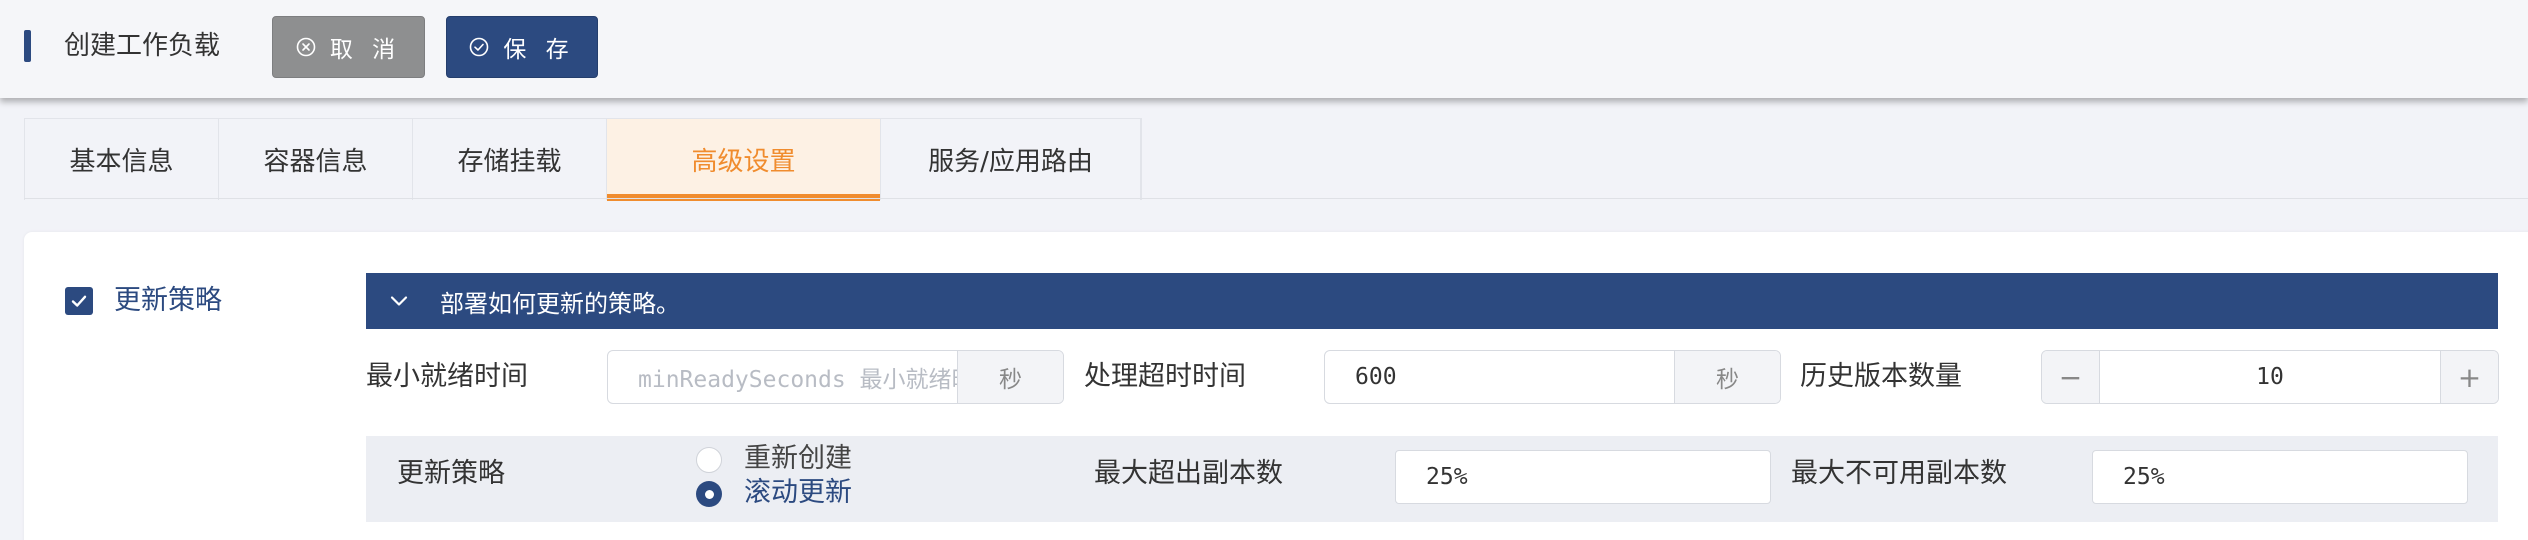  What do you see at coordinates (560, 303) in the screenshot?
I see `banner-text: 部署如何更新的策略。` at bounding box center [560, 303].